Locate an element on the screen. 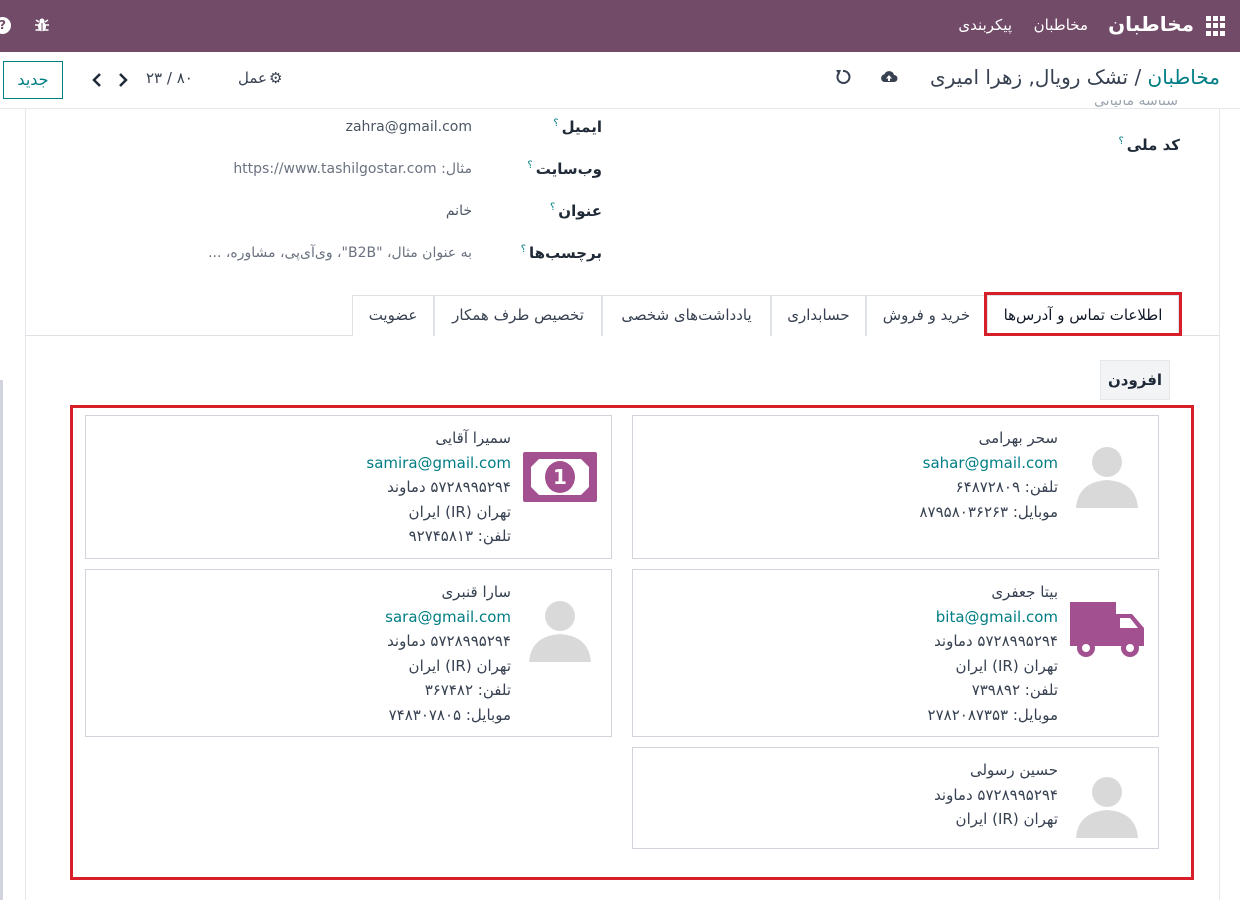  svg-text: 1 is located at coordinates (560, 477).